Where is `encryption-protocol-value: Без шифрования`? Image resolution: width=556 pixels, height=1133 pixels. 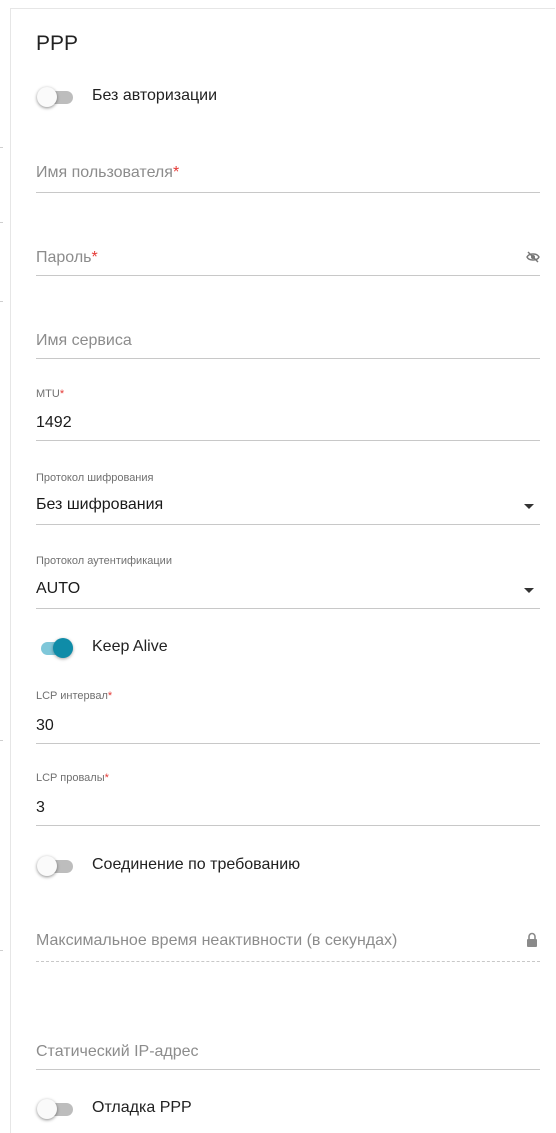
encryption-protocol-value: Без шифрования is located at coordinates (100, 504).